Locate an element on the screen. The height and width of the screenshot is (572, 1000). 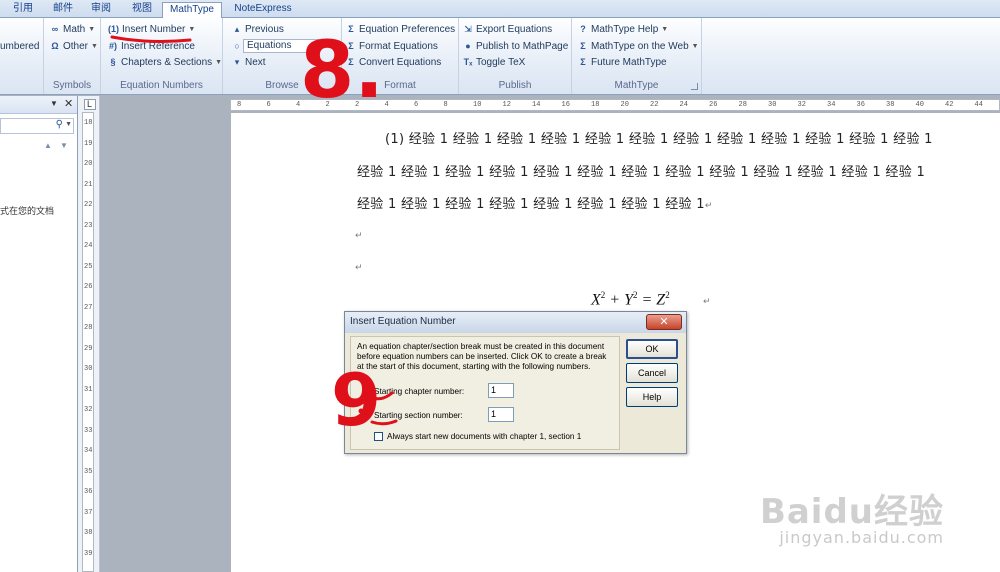
annotation-underline-insert-number is located at coordinates (151, 39).